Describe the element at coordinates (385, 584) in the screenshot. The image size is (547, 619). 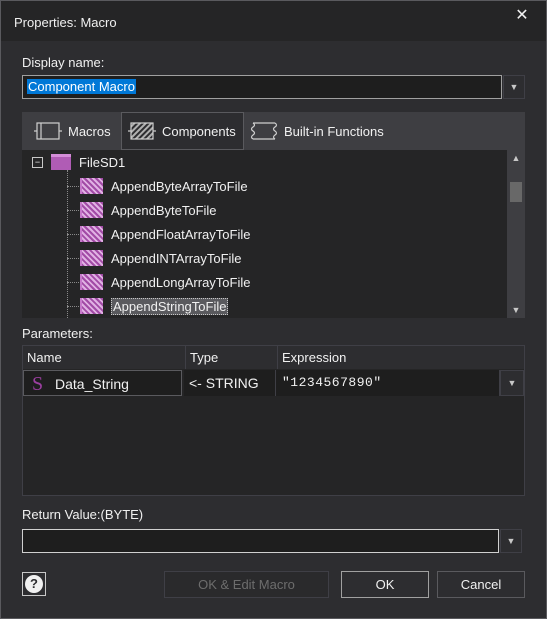
I see `ok-button: OK` at that location.